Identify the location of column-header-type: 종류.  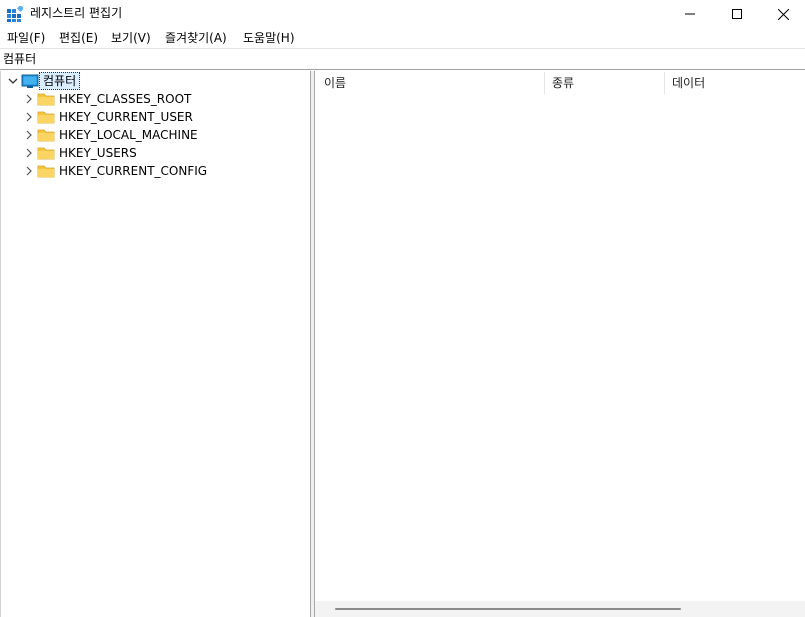
(604, 83).